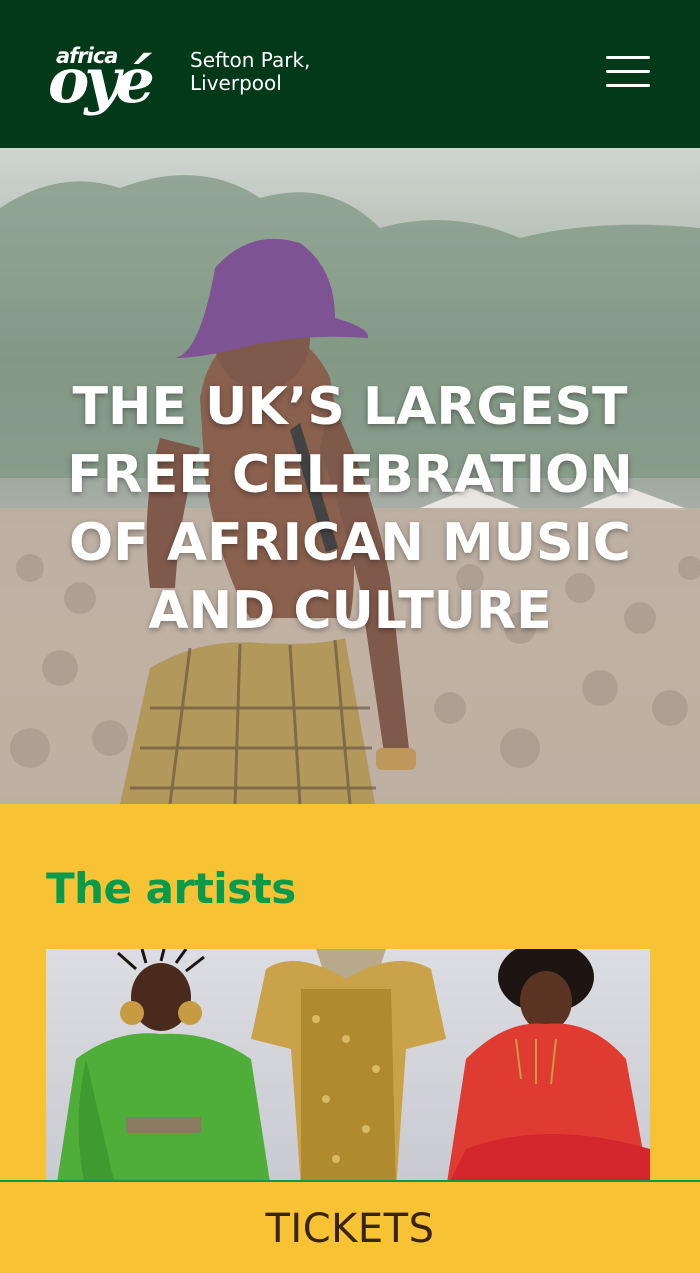  What do you see at coordinates (101, 80) in the screenshot?
I see `logo-wordmark-big: oyé` at bounding box center [101, 80].